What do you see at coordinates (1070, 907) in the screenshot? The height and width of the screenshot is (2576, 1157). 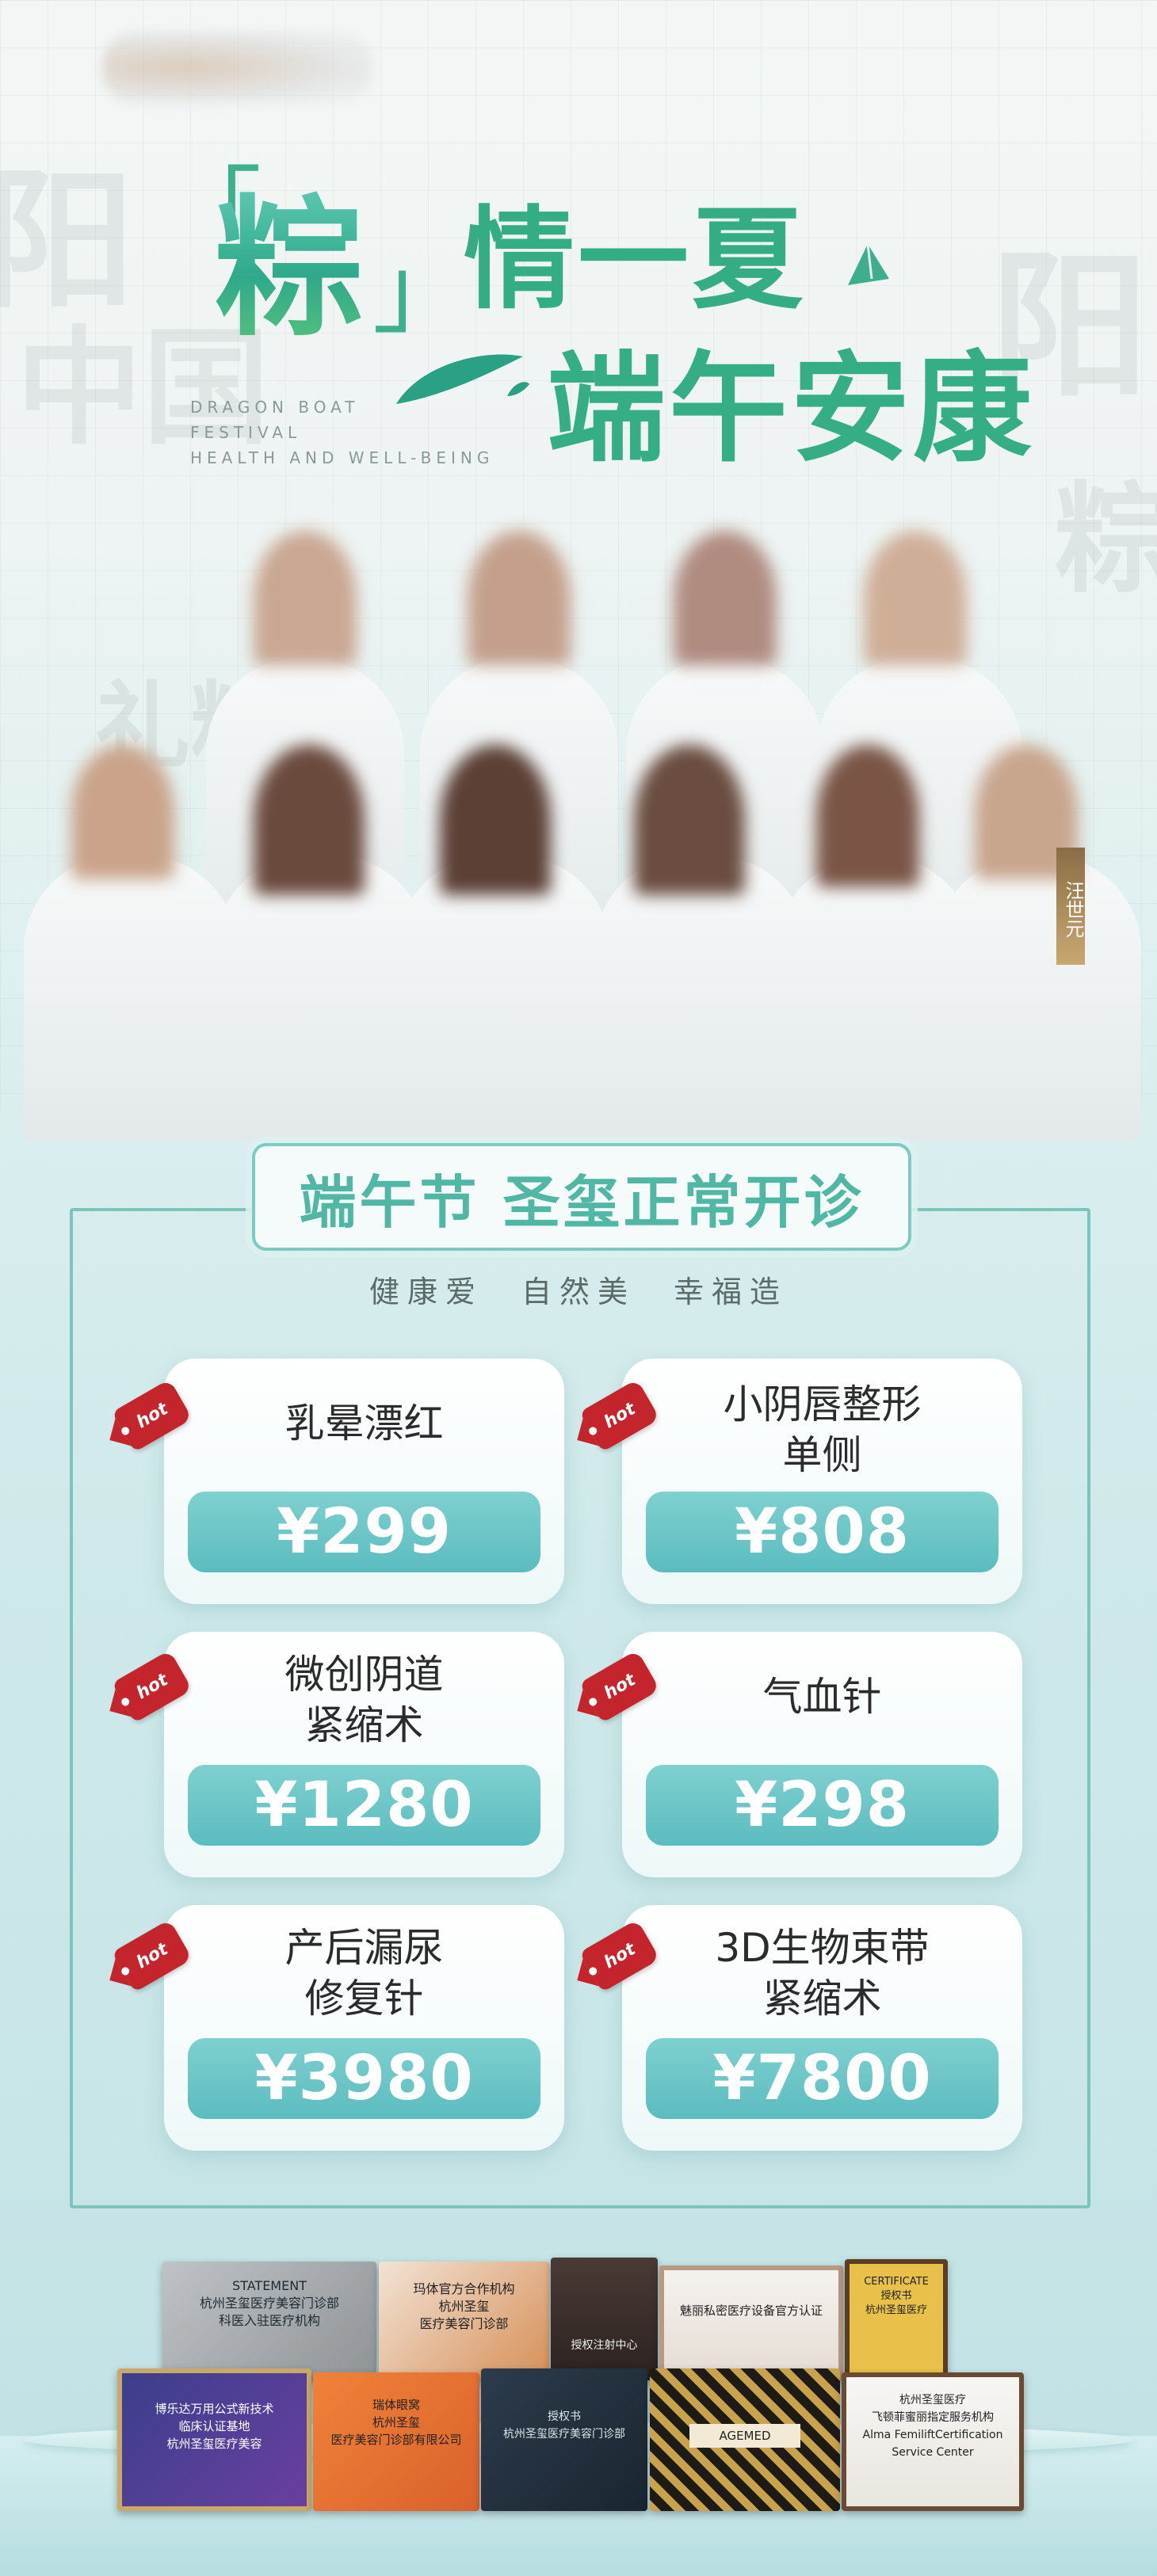 I see `doctor-name-plate: 汪世元` at bounding box center [1070, 907].